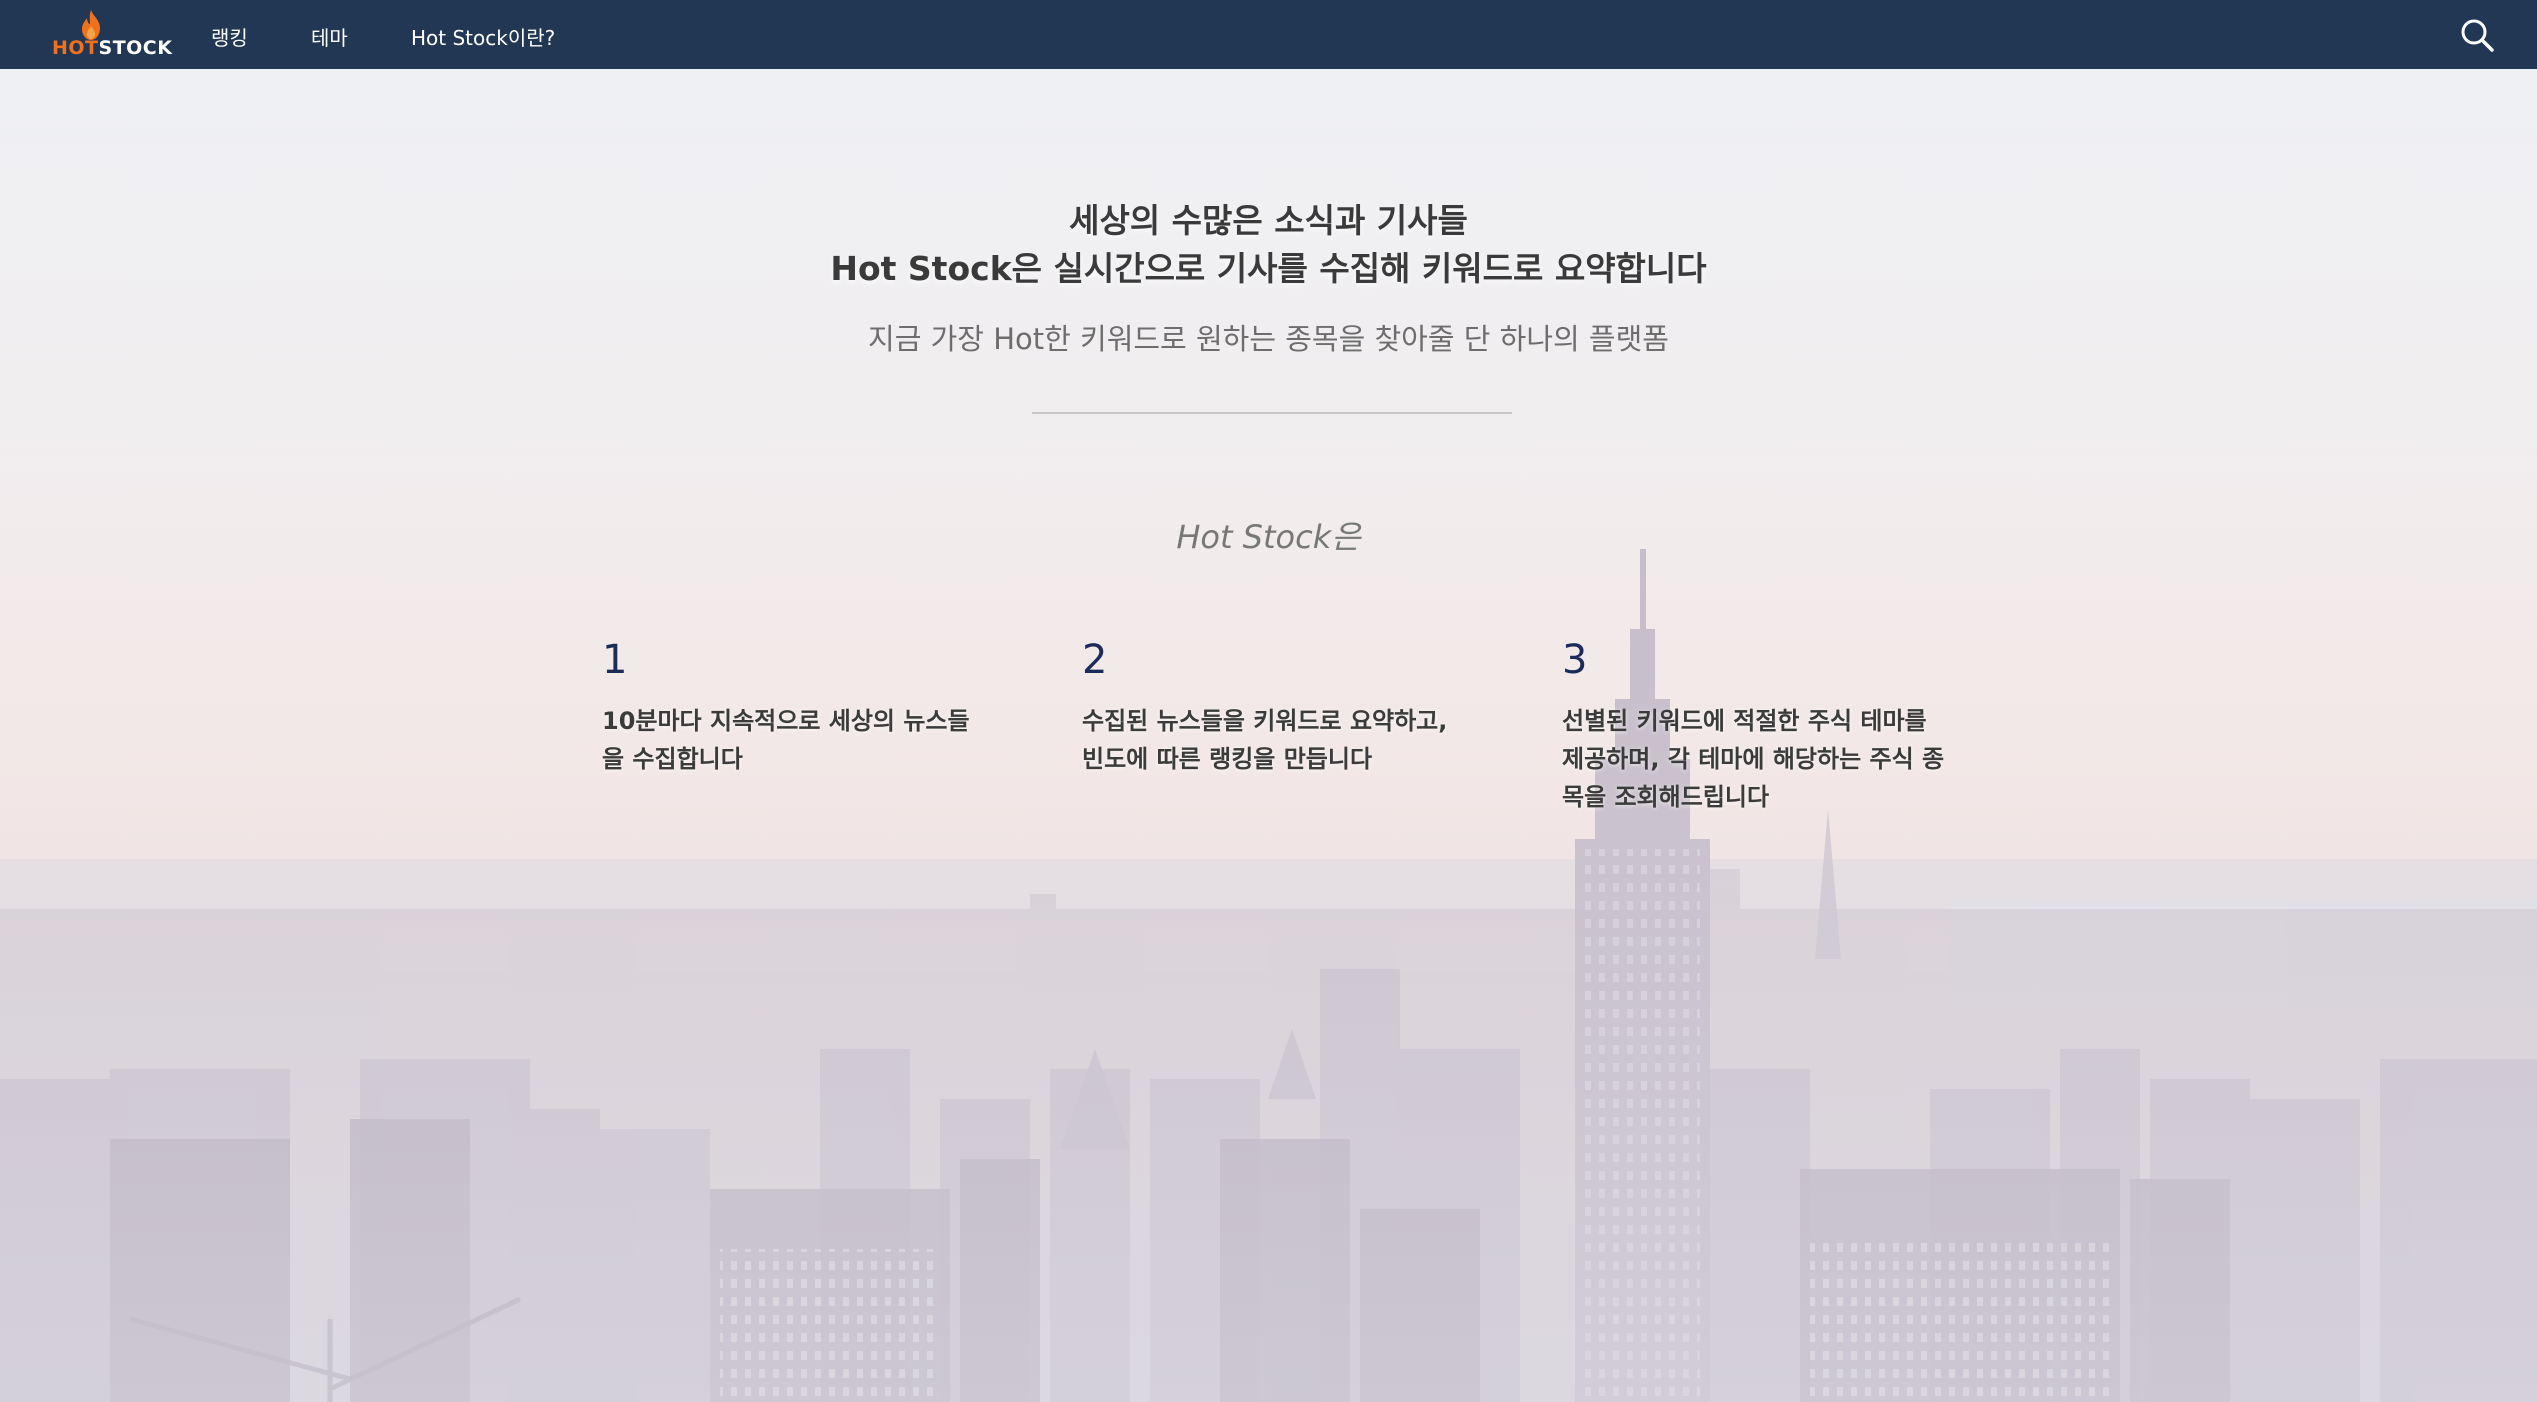 The image size is (2537, 1402). Describe the element at coordinates (75, 48) in the screenshot. I see `logo-hot-text: HOT` at that location.